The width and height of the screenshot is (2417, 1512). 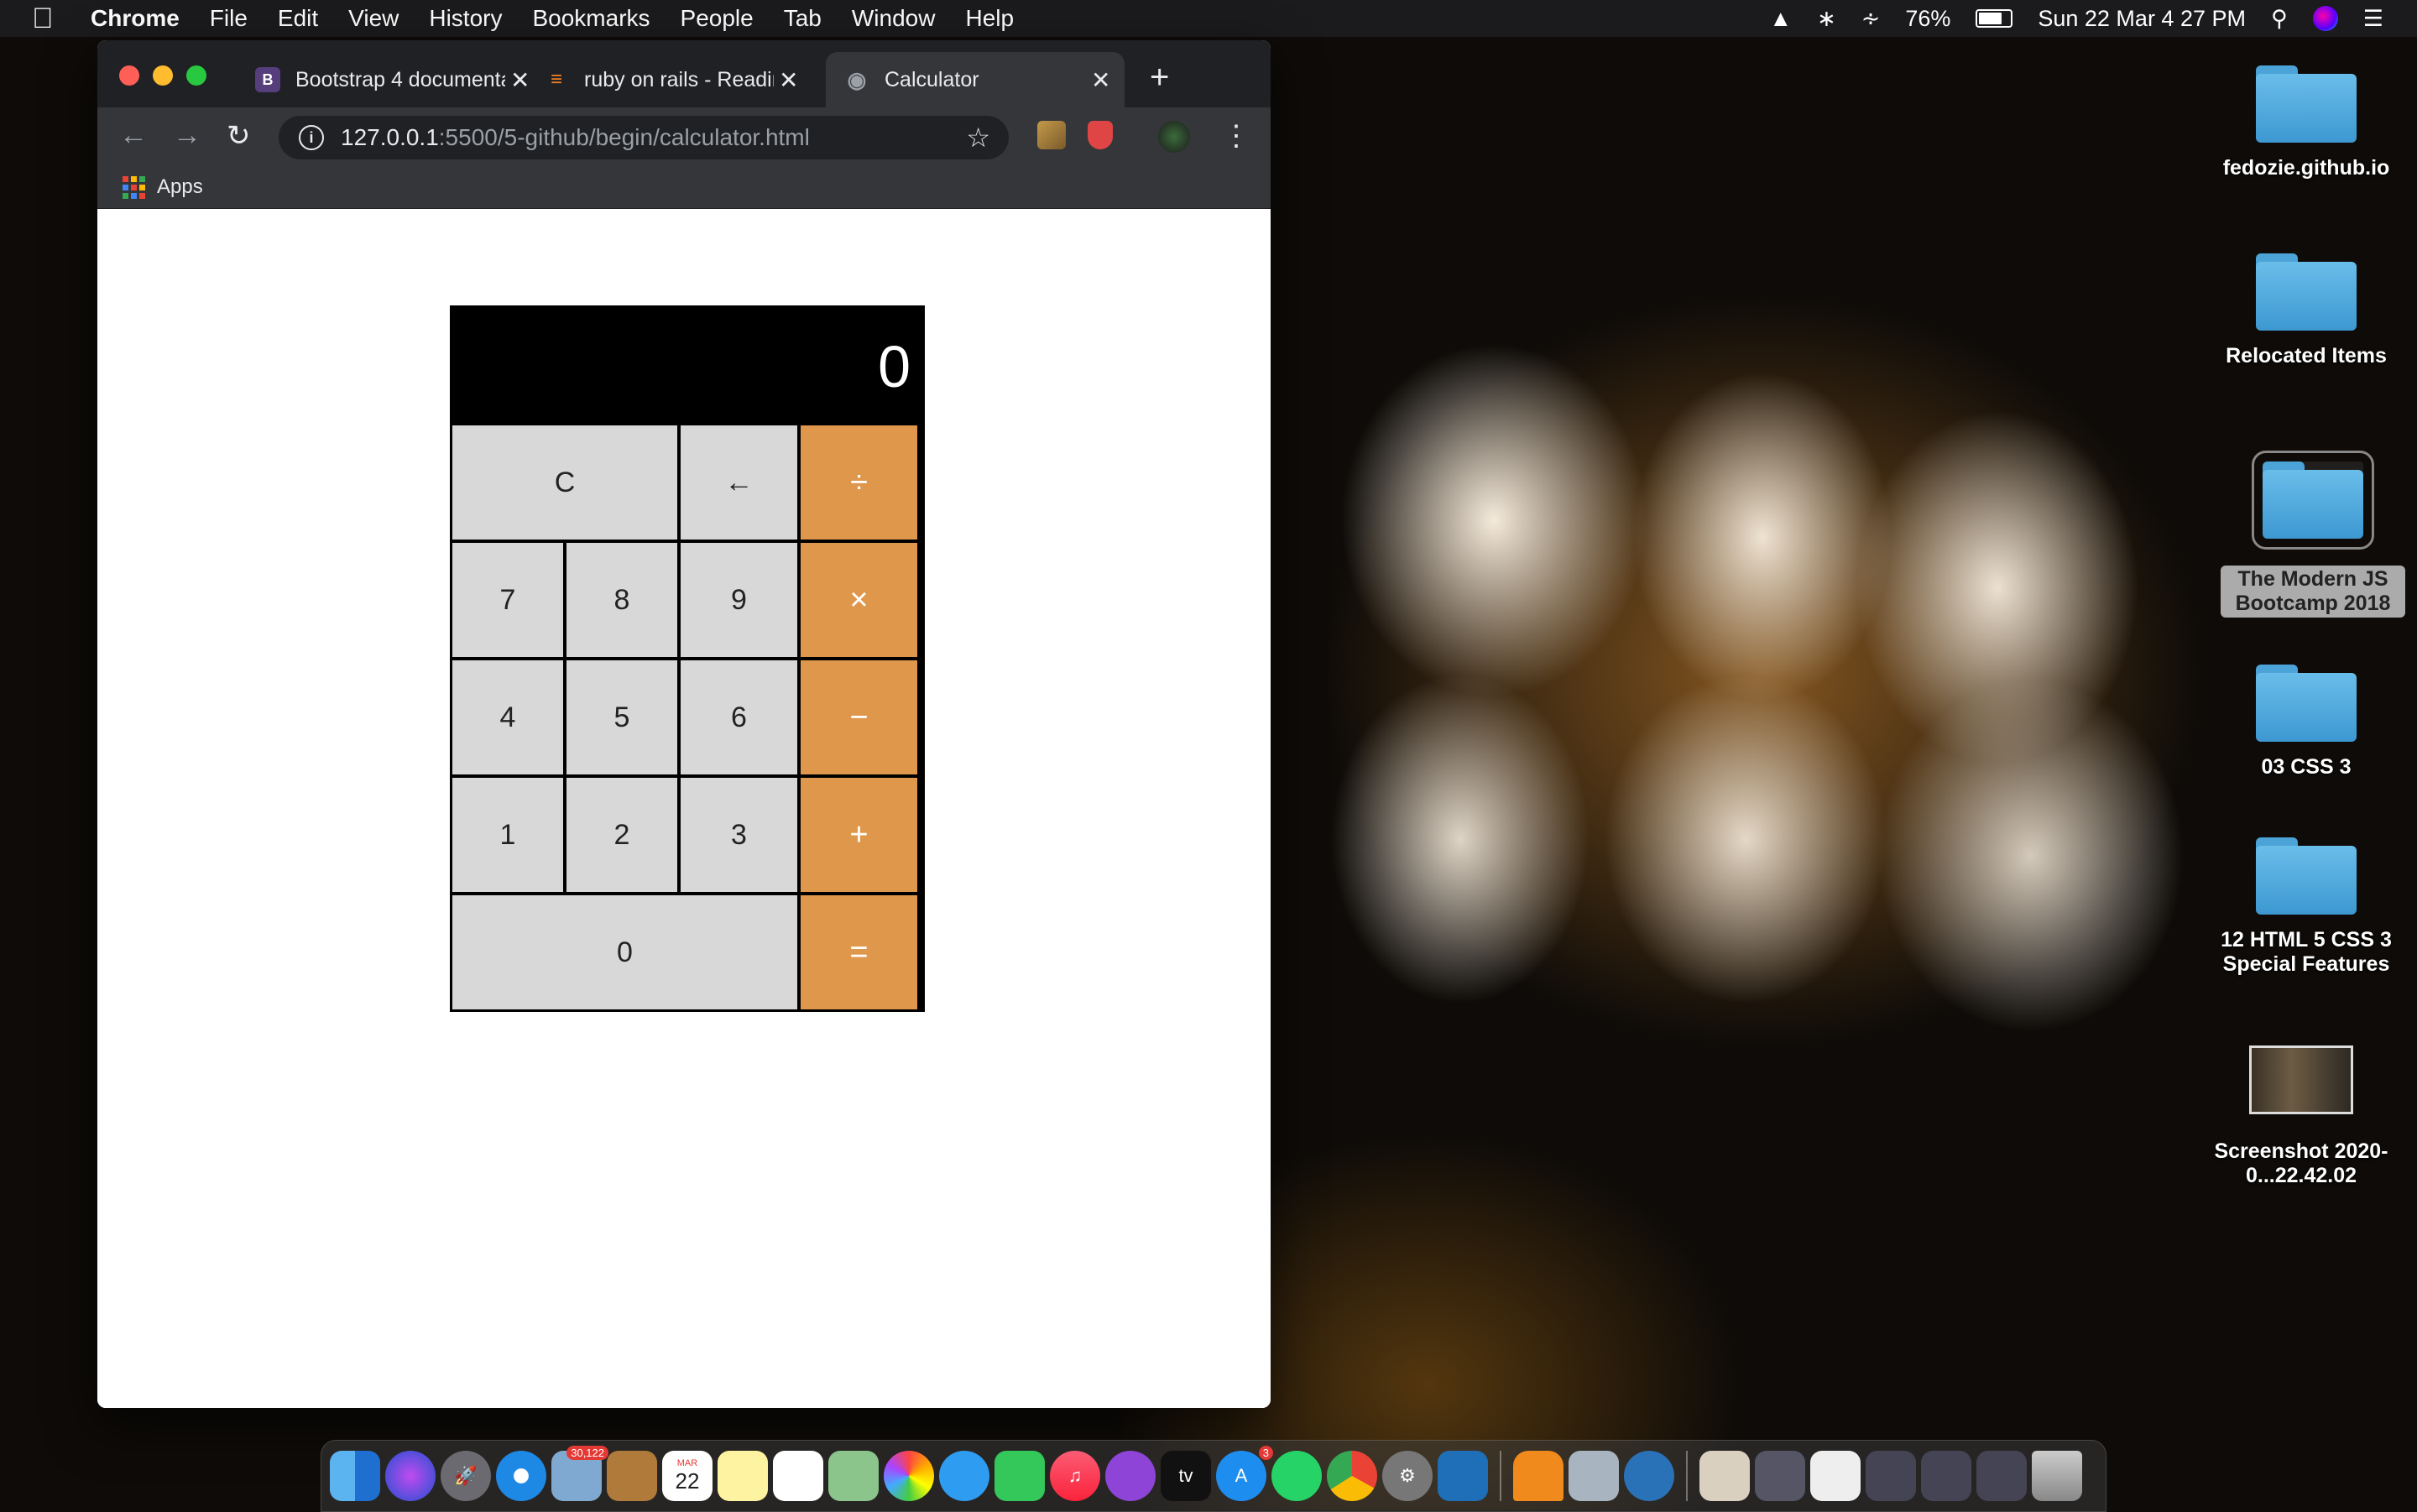 What do you see at coordinates (1174, 137) in the screenshot?
I see `profile-avatar` at bounding box center [1174, 137].